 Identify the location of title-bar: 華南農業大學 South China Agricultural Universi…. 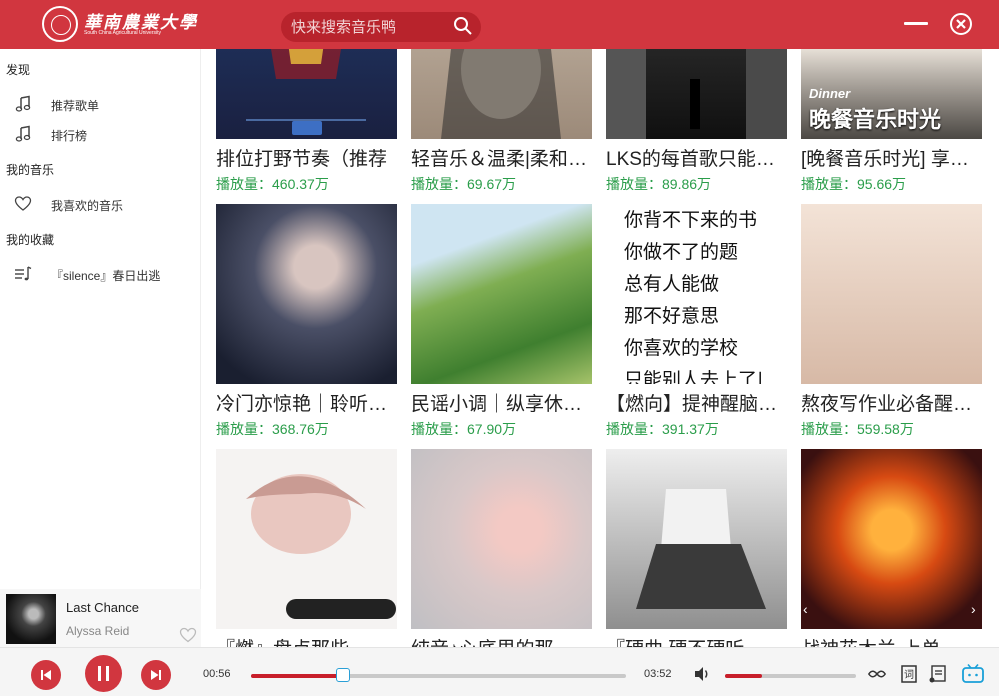
(499, 24).